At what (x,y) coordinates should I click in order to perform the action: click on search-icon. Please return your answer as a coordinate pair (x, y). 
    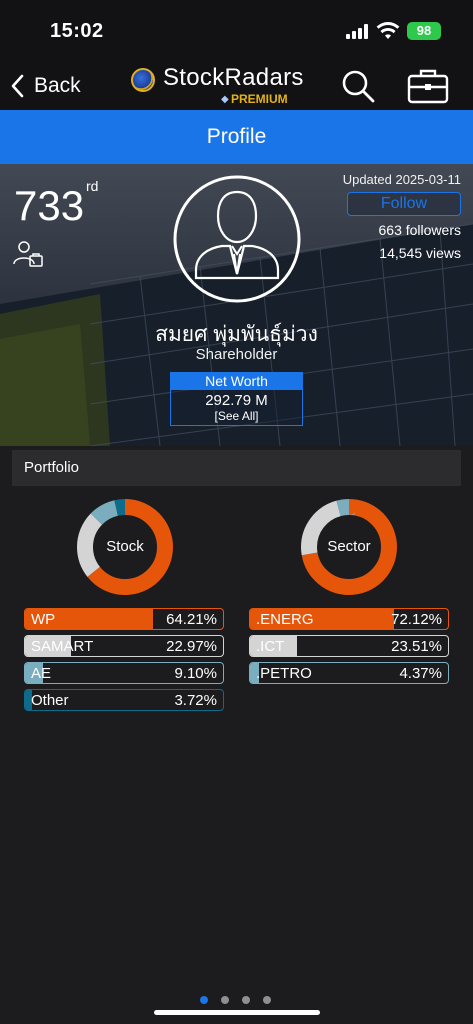
    Looking at the image, I should click on (358, 86).